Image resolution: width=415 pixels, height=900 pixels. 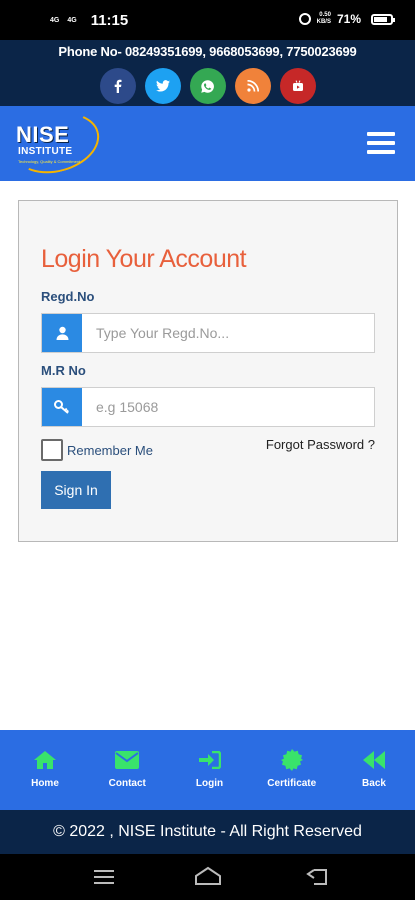 I want to click on rss-button, so click(x=252, y=86).